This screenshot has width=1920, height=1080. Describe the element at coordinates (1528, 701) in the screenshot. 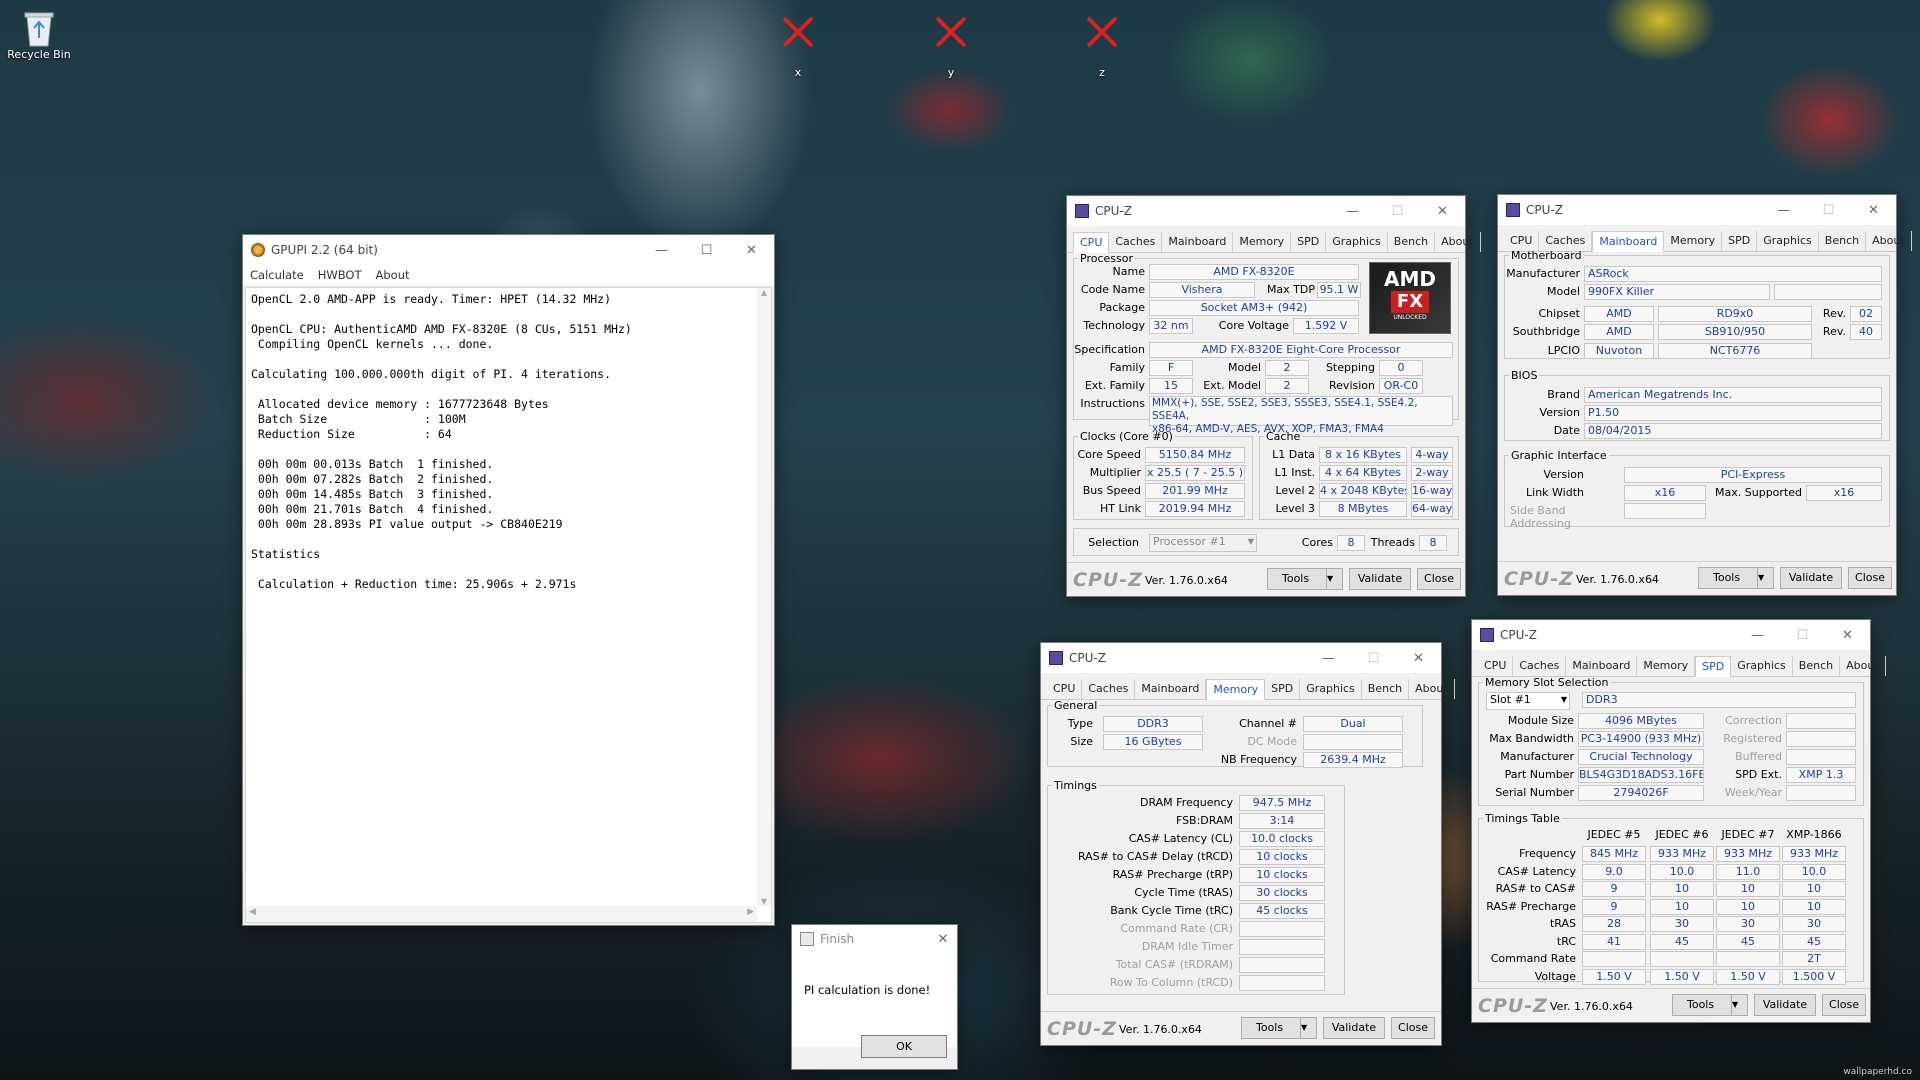

I see `slot-select: Slot #1 ▼` at that location.